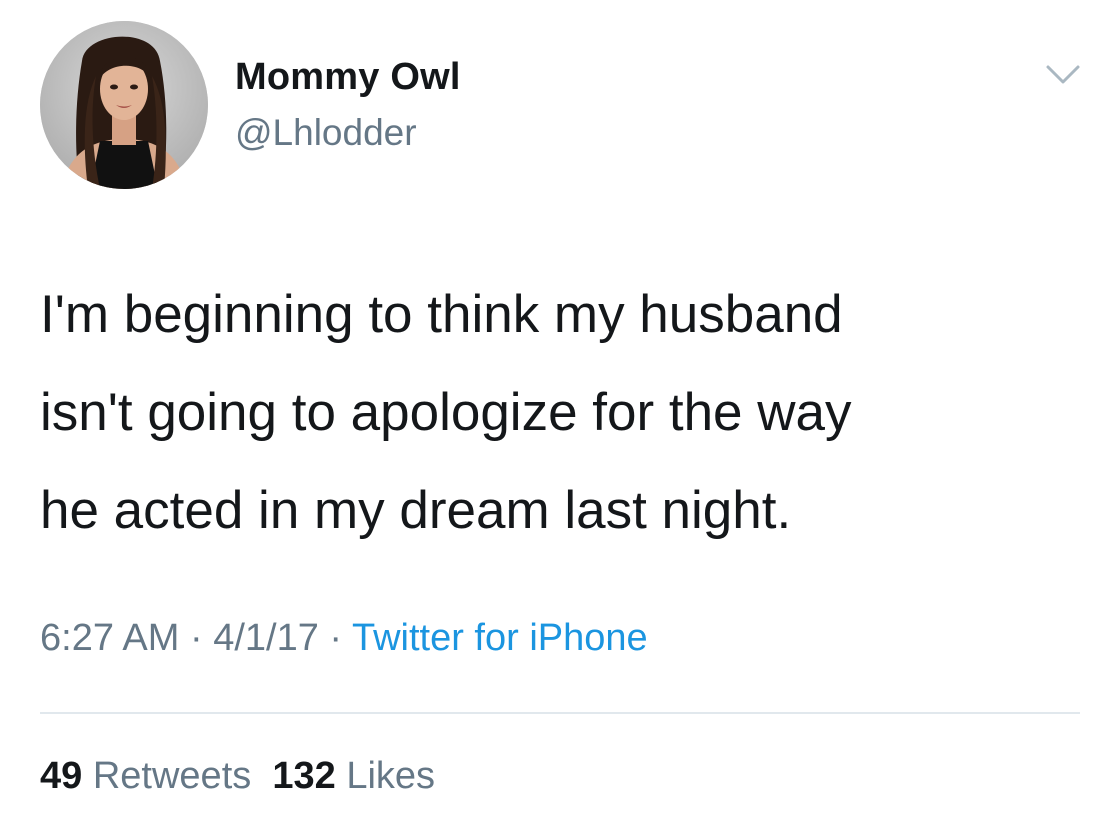 This screenshot has height=825, width=1101. What do you see at coordinates (1063, 75) in the screenshot?
I see `chevron-down-icon` at bounding box center [1063, 75].